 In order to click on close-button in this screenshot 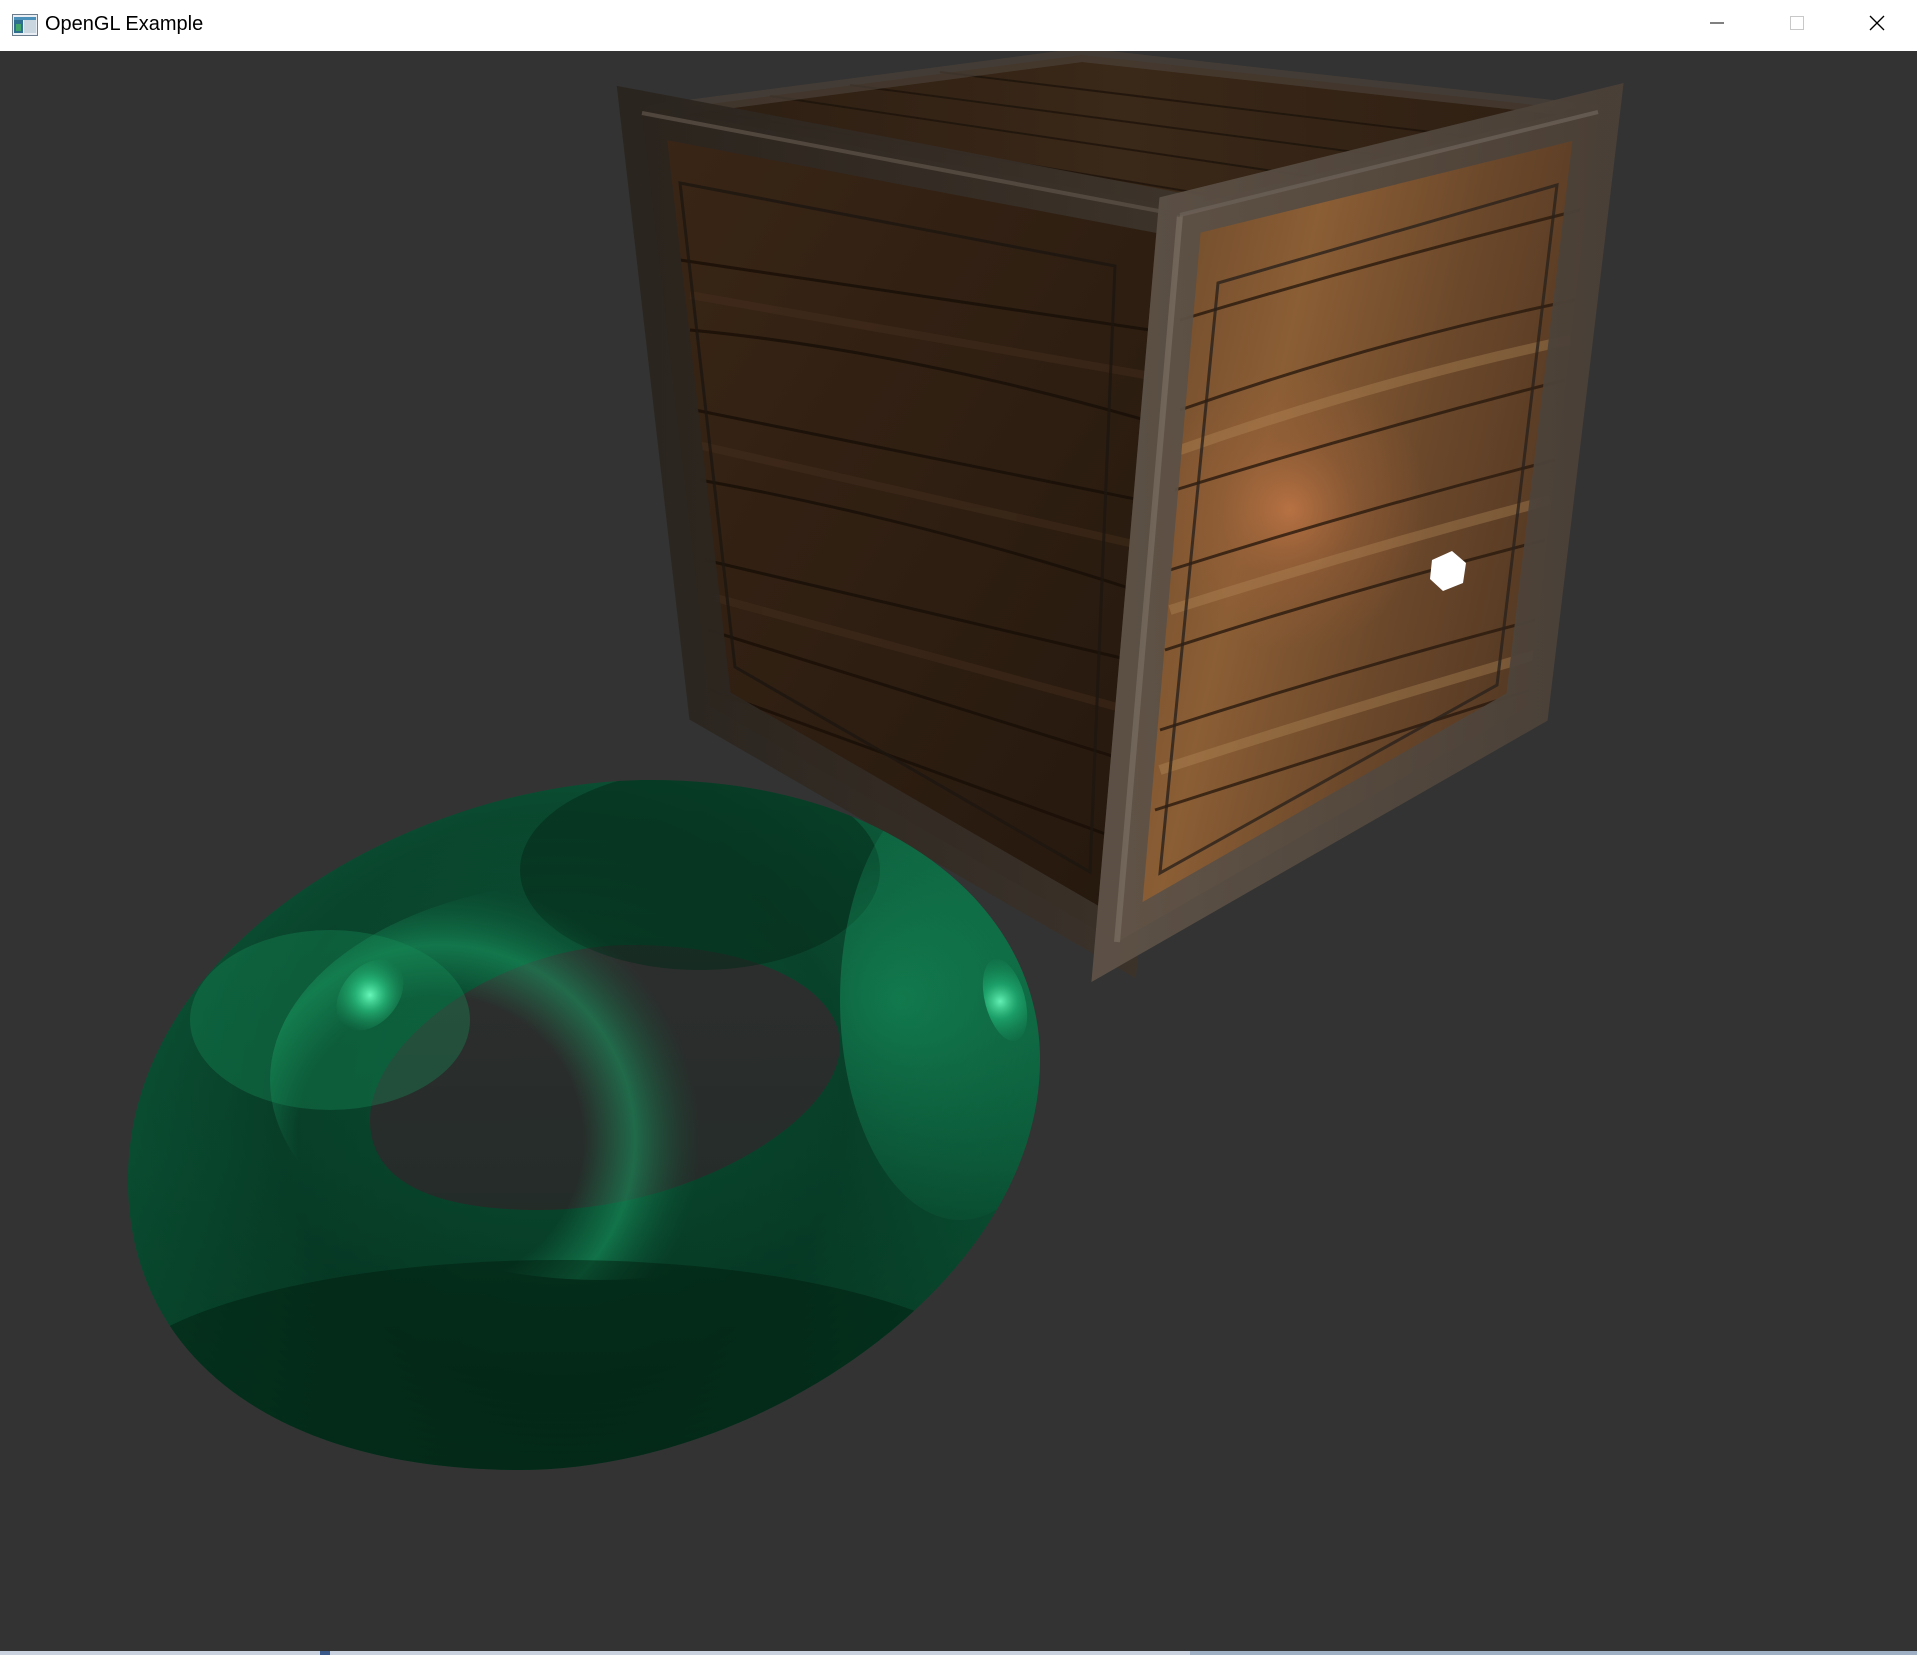, I will do `click(1877, 25)`.